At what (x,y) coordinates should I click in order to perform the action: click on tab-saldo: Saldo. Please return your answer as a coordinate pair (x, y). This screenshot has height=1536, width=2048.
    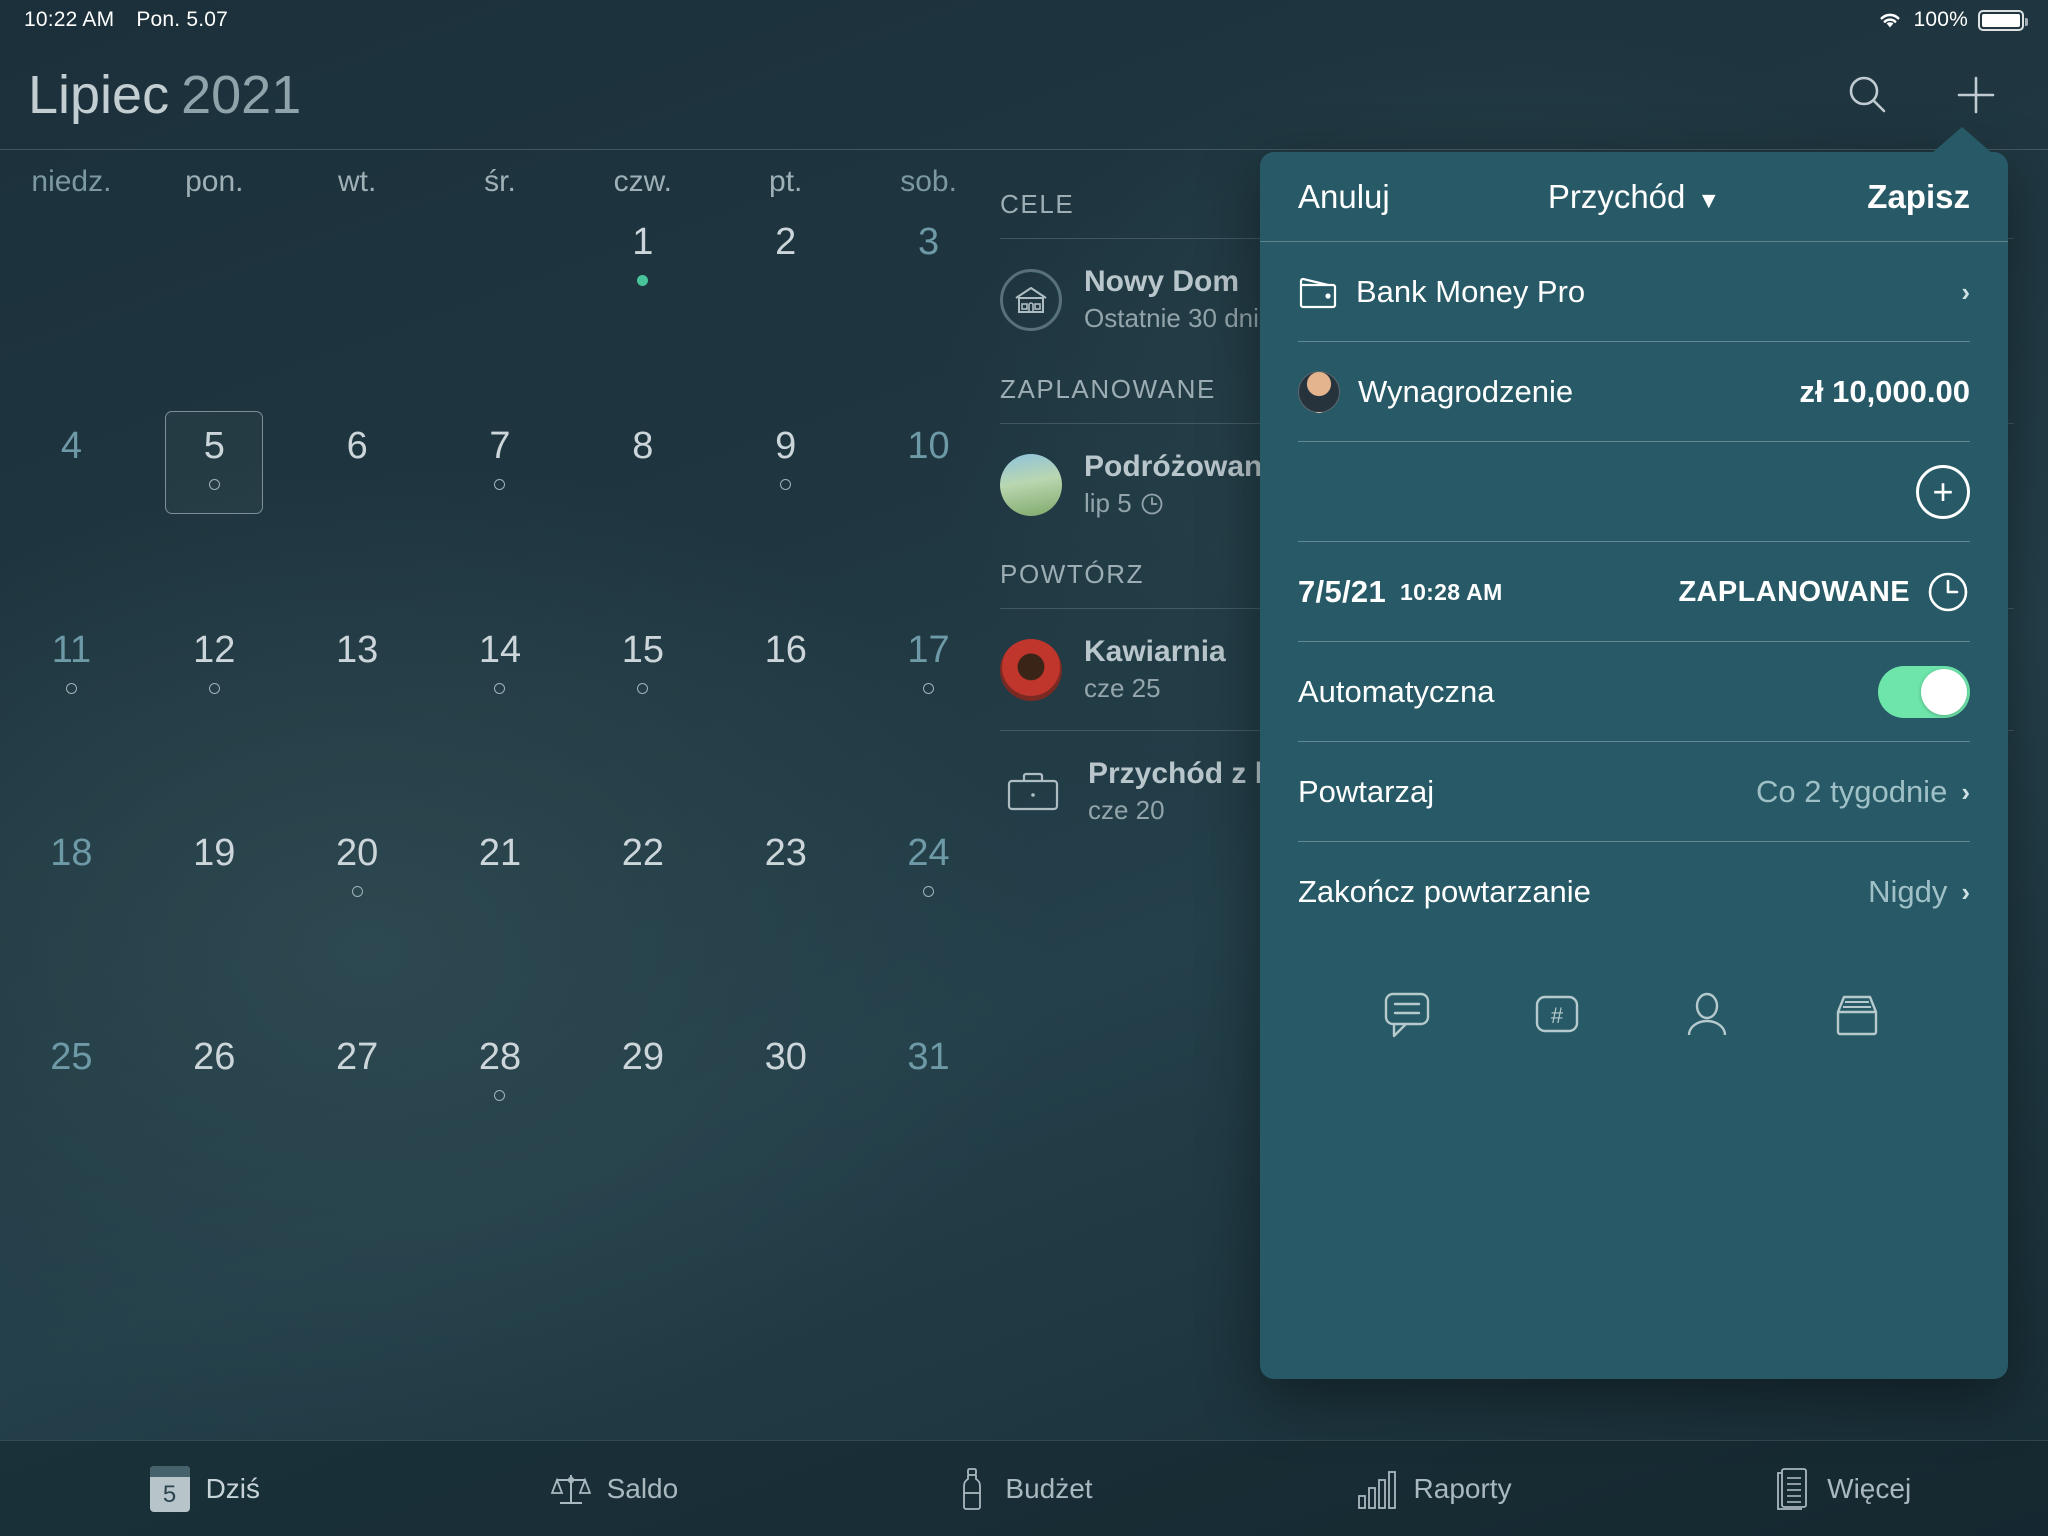
    Looking at the image, I should click on (615, 1489).